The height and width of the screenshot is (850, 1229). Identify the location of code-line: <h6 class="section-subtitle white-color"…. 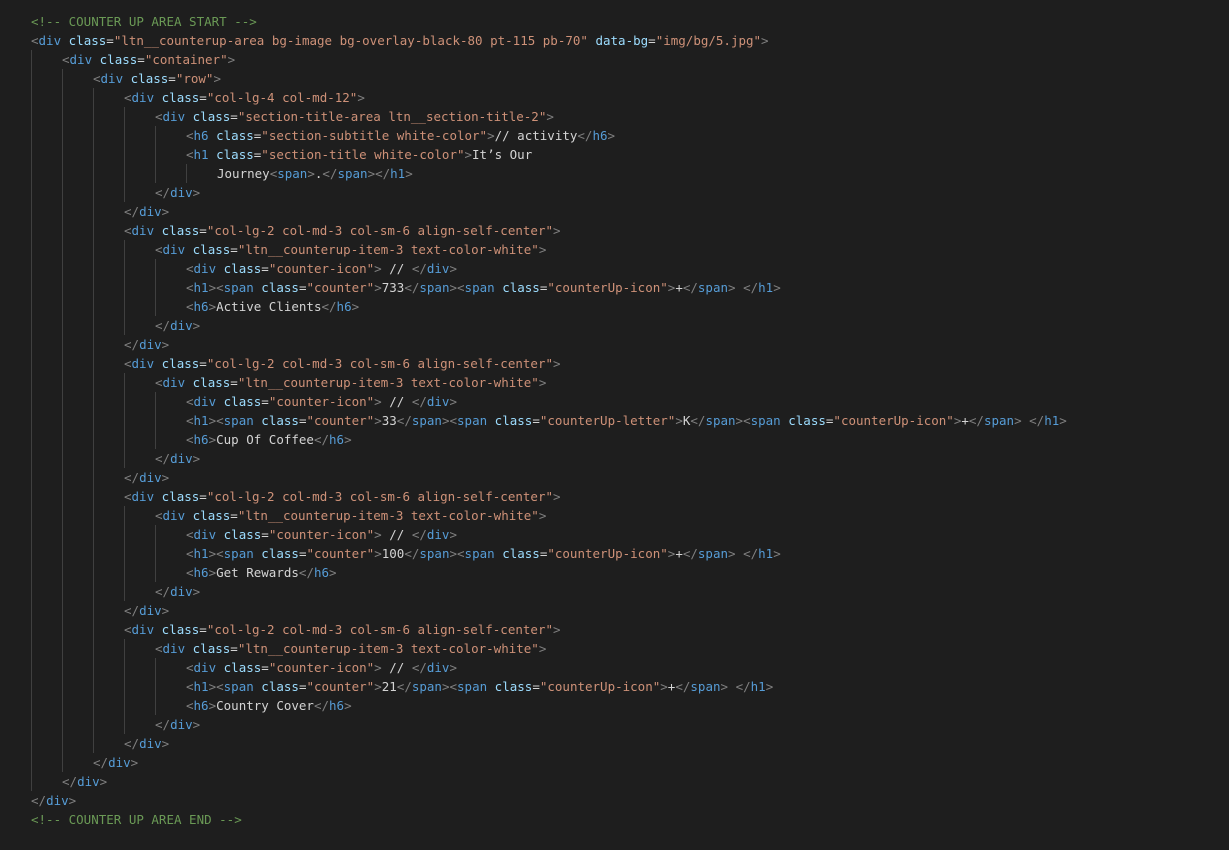
(549, 135).